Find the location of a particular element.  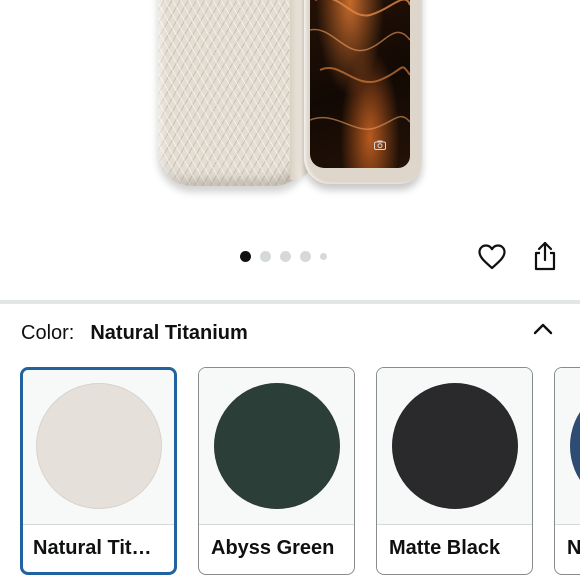

color-option-partial: N is located at coordinates (567, 471).